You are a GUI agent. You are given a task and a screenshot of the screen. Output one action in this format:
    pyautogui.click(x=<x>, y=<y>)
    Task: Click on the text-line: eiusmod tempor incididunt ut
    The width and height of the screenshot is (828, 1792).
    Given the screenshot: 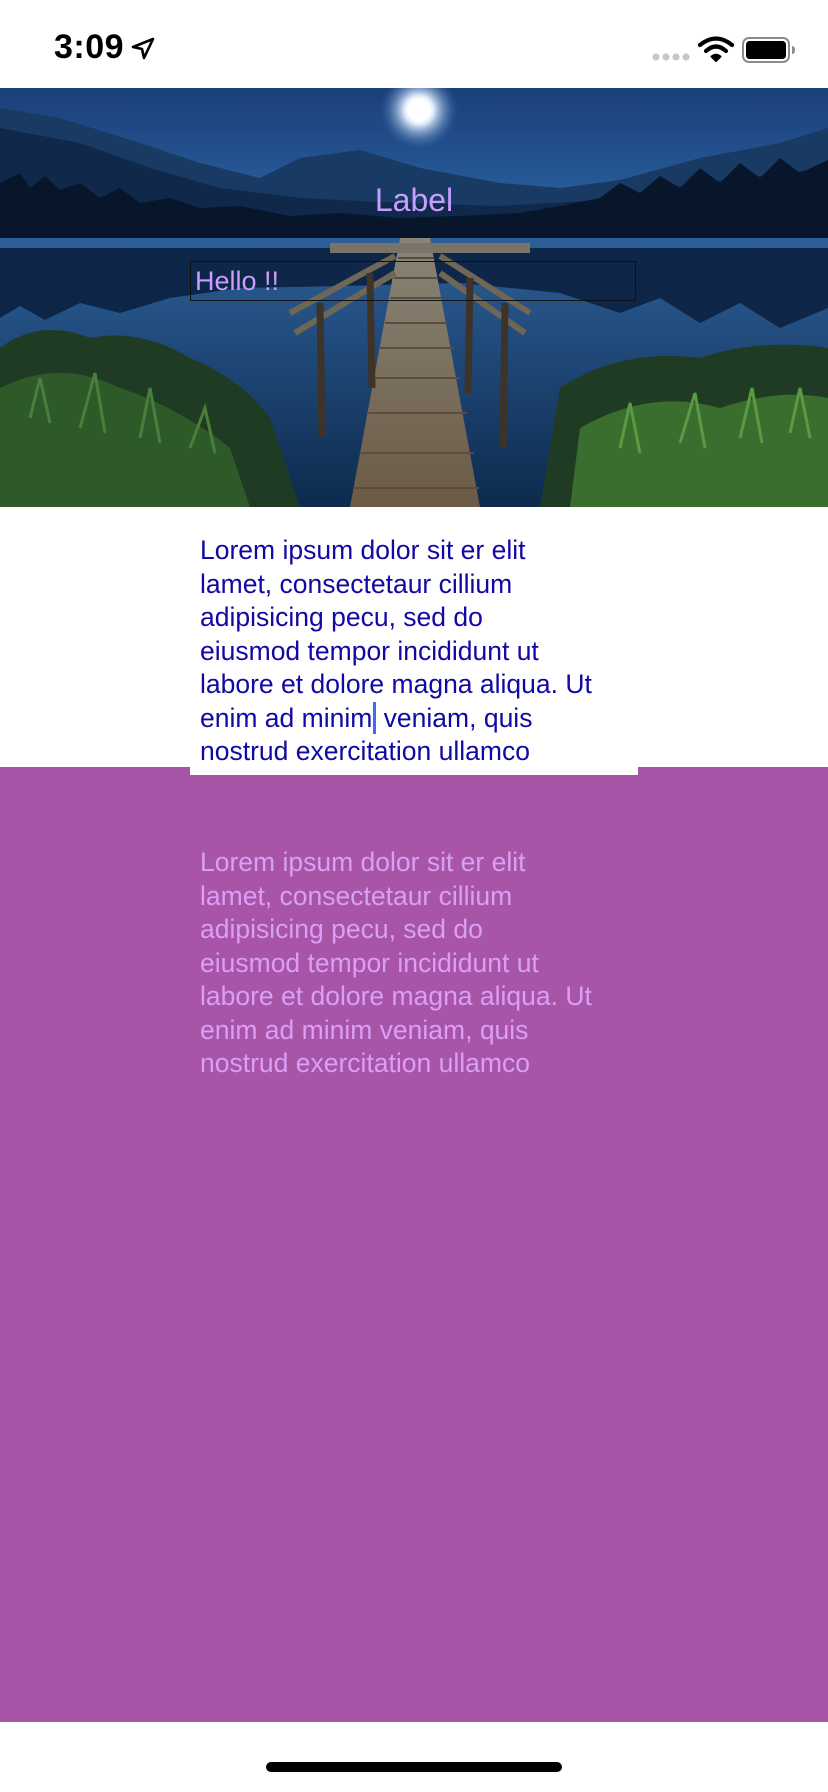 What is the action you would take?
    pyautogui.click(x=369, y=650)
    